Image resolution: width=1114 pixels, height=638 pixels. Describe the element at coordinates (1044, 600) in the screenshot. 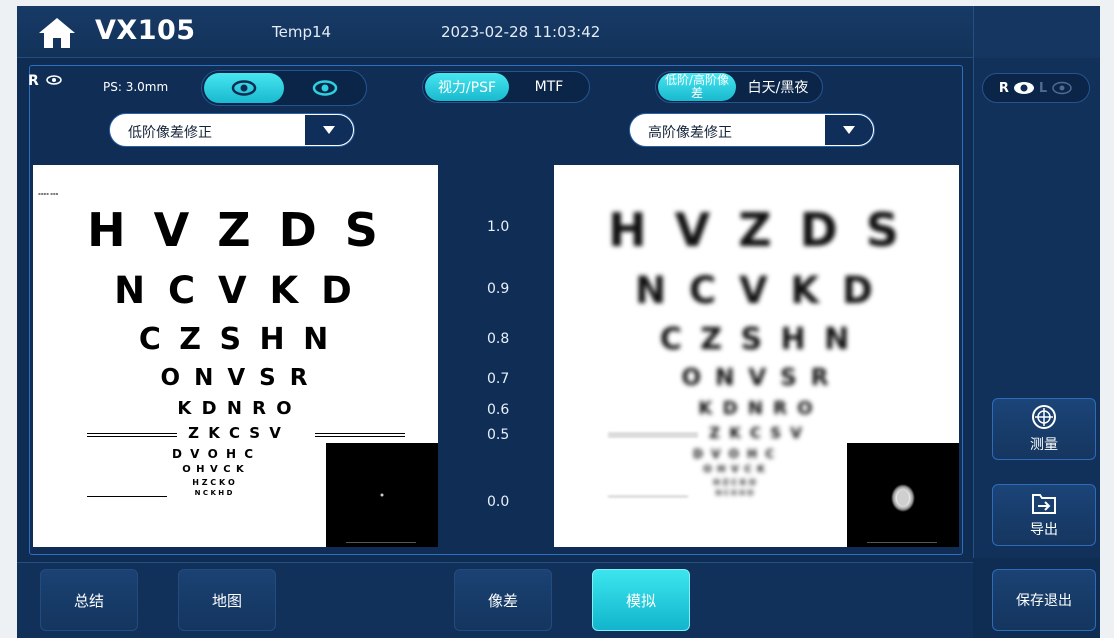

I see `save-exit-button: 保存退出` at that location.